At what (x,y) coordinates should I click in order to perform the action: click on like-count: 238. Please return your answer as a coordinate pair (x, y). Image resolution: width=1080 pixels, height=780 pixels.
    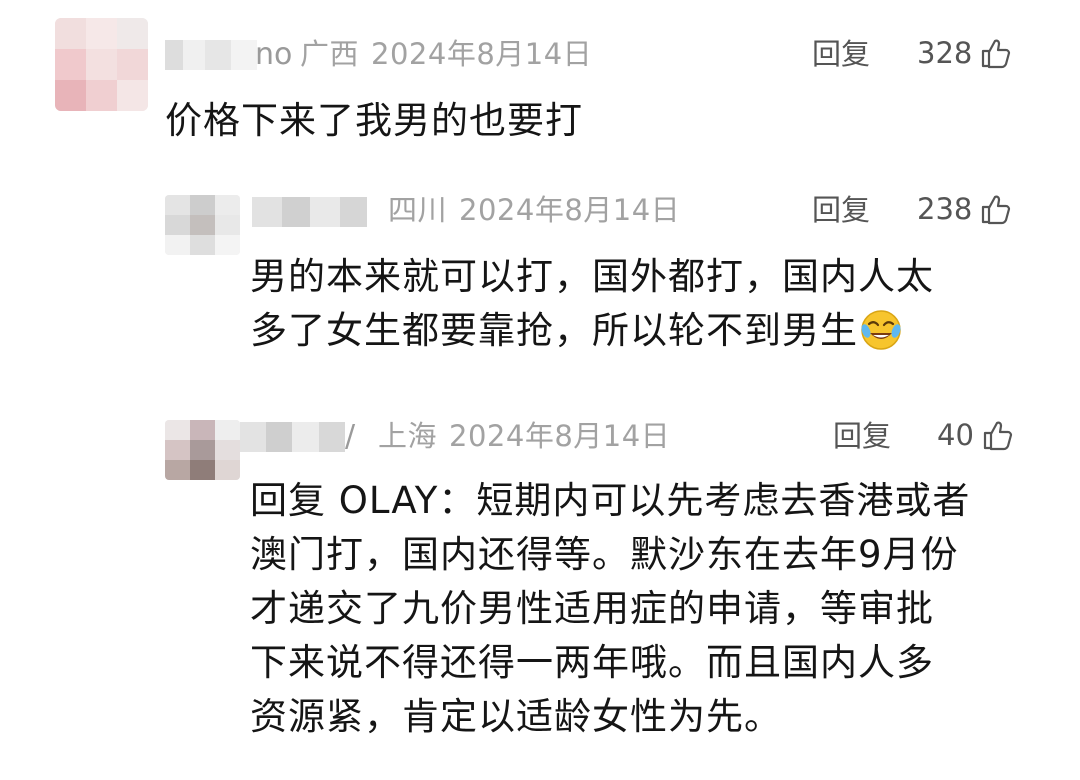
    Looking at the image, I should click on (945, 208).